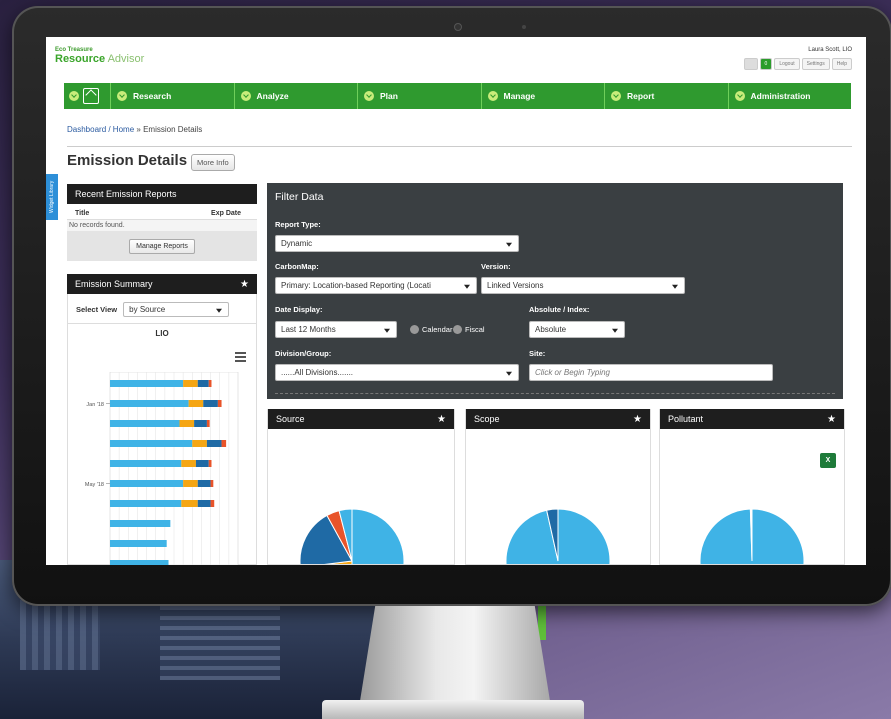 This screenshot has width=891, height=719. I want to click on stacked-bar-chart: Jan '18 May '18, so click(162, 468).